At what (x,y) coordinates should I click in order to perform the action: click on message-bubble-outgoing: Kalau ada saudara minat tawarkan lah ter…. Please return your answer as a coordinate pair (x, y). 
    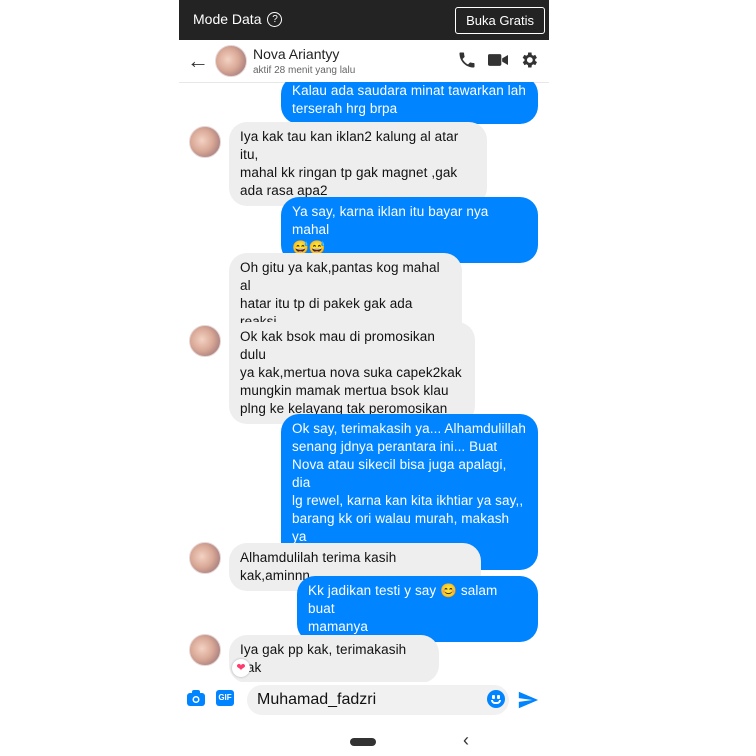
    Looking at the image, I should click on (409, 103).